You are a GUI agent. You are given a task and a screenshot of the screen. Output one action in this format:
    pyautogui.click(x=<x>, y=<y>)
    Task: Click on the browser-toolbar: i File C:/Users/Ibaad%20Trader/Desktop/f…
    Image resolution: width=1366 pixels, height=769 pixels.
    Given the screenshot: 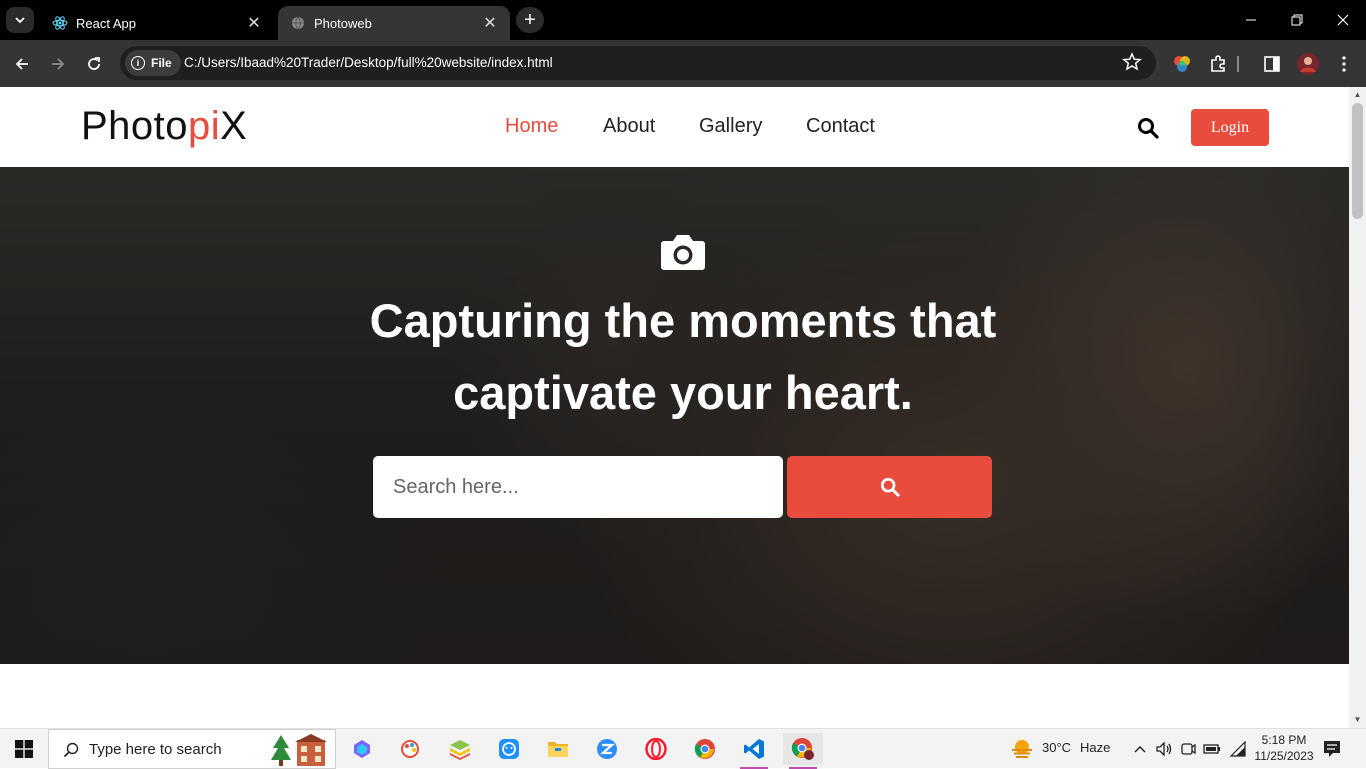 What is the action you would take?
    pyautogui.click(x=683, y=63)
    